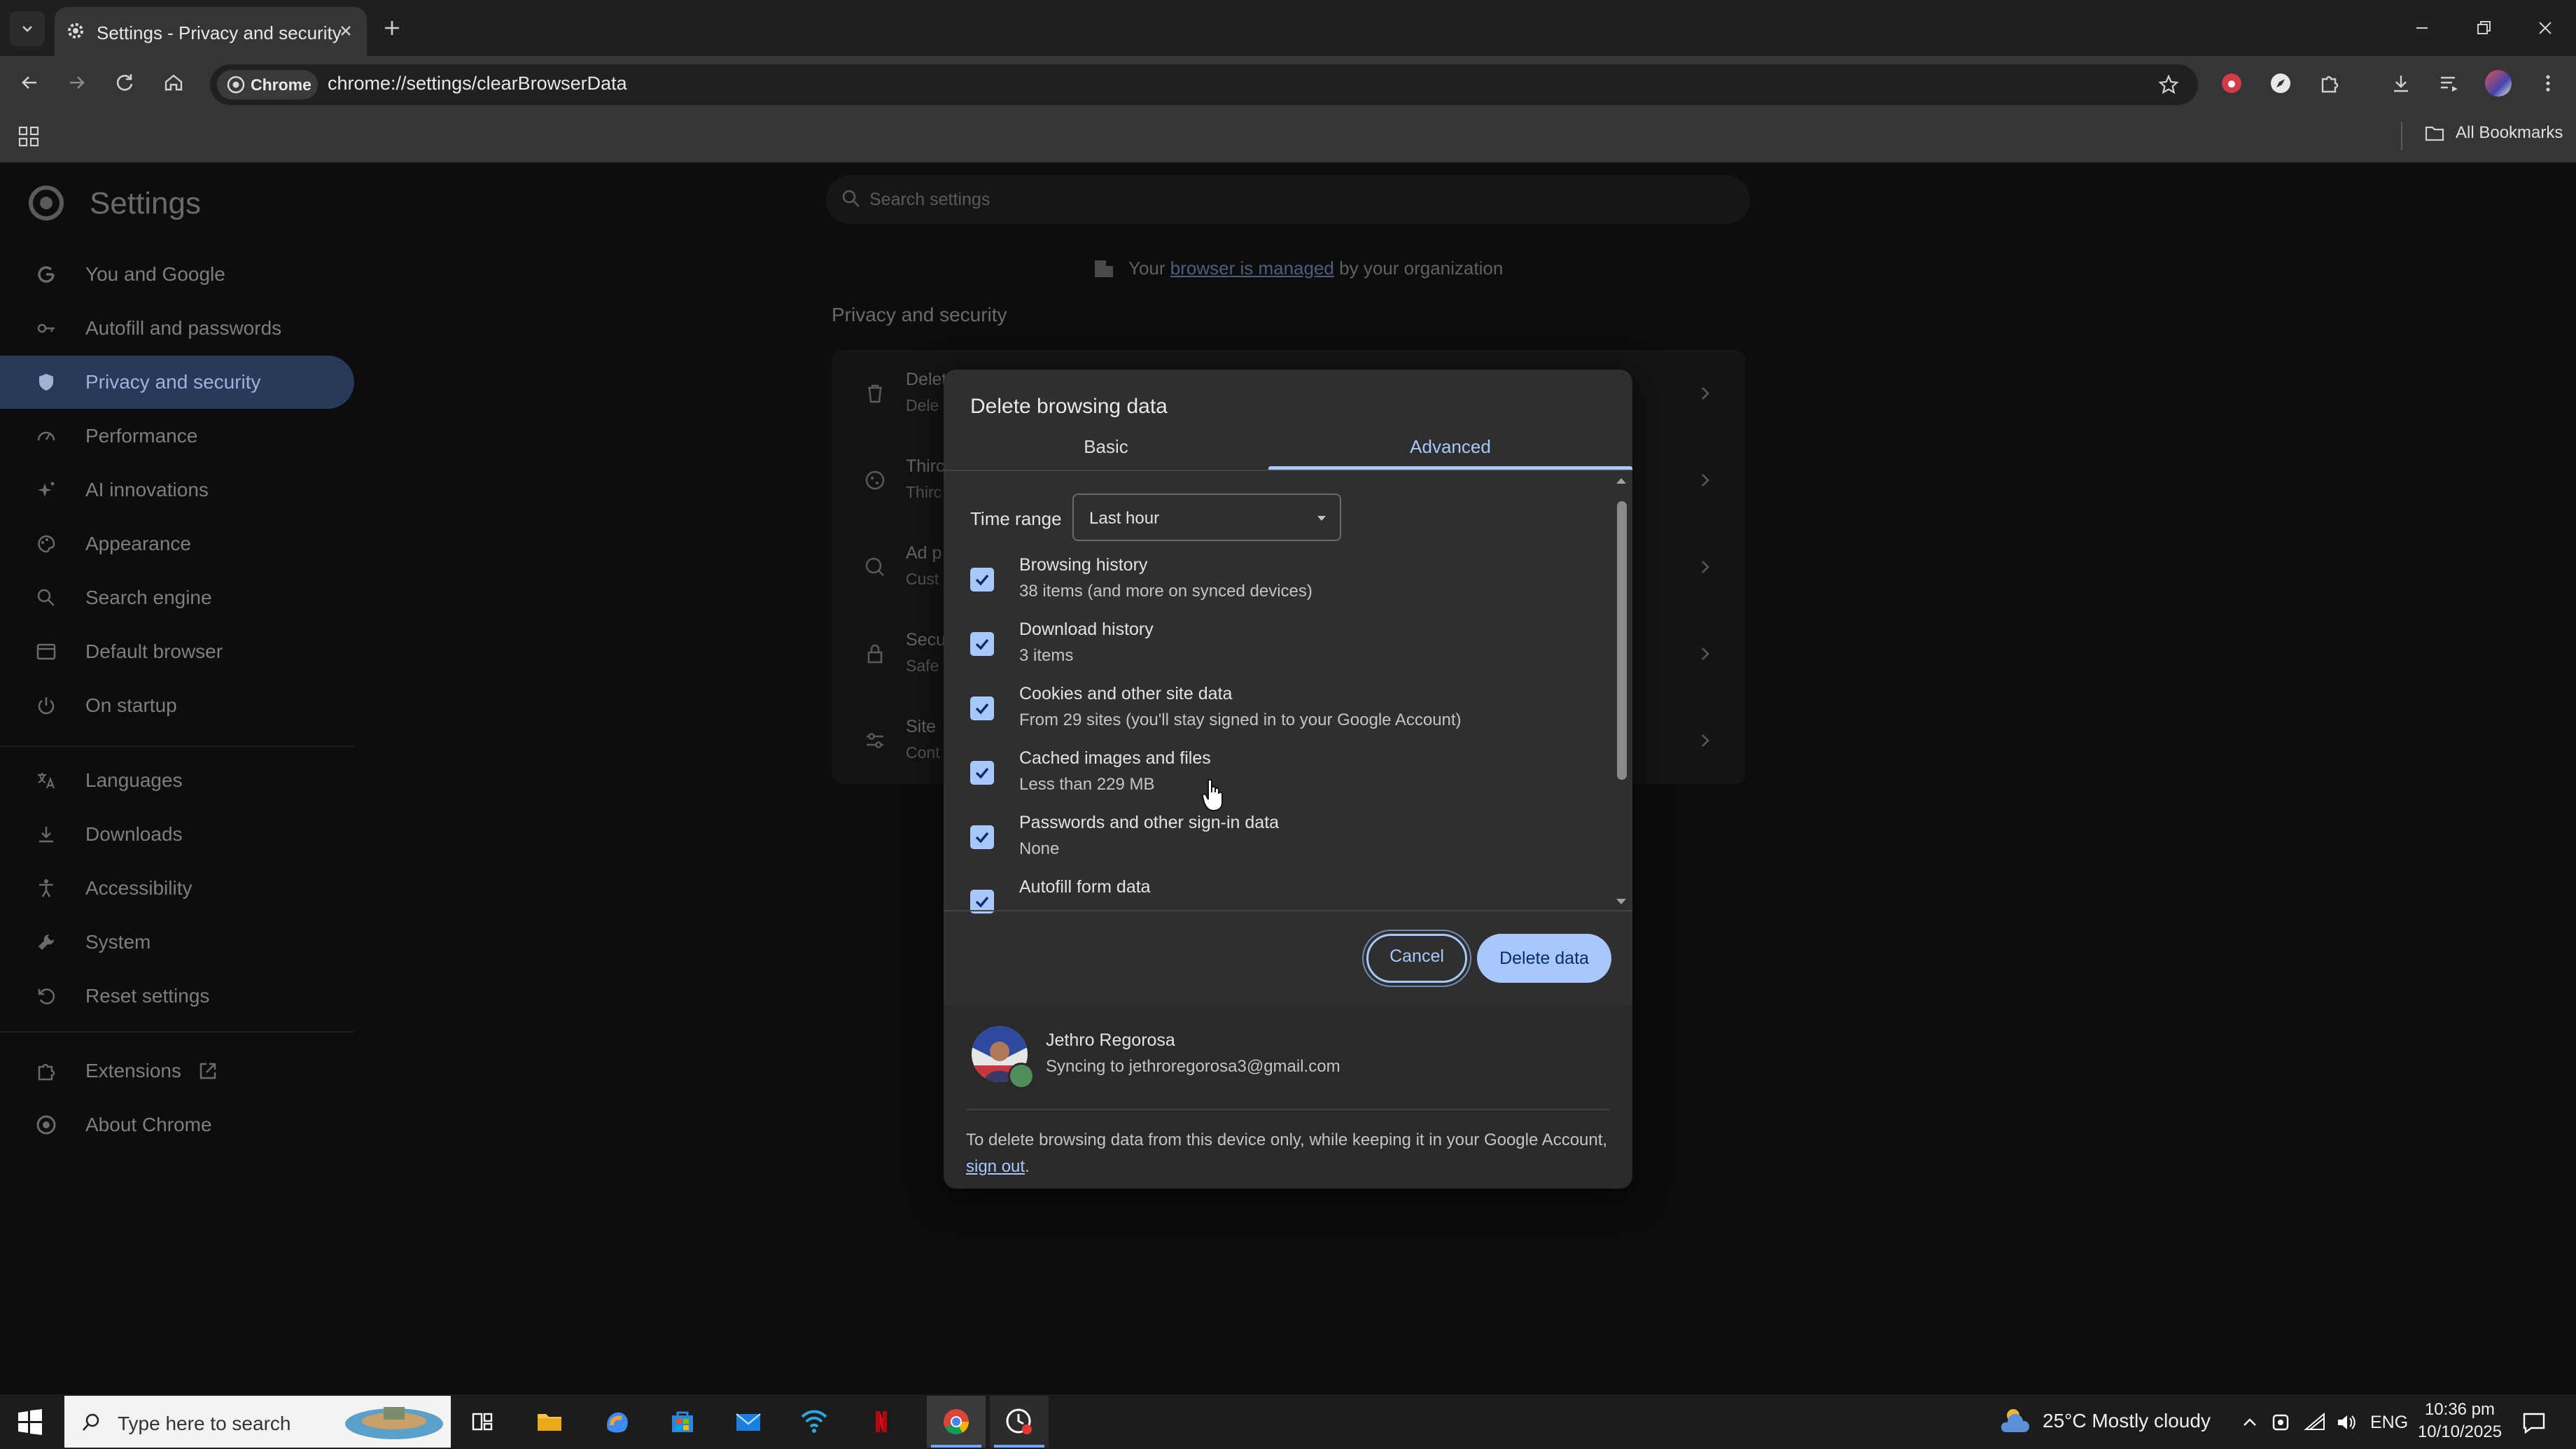 This screenshot has height=1449, width=2576. What do you see at coordinates (392, 28) in the screenshot?
I see `new-tab-icon` at bounding box center [392, 28].